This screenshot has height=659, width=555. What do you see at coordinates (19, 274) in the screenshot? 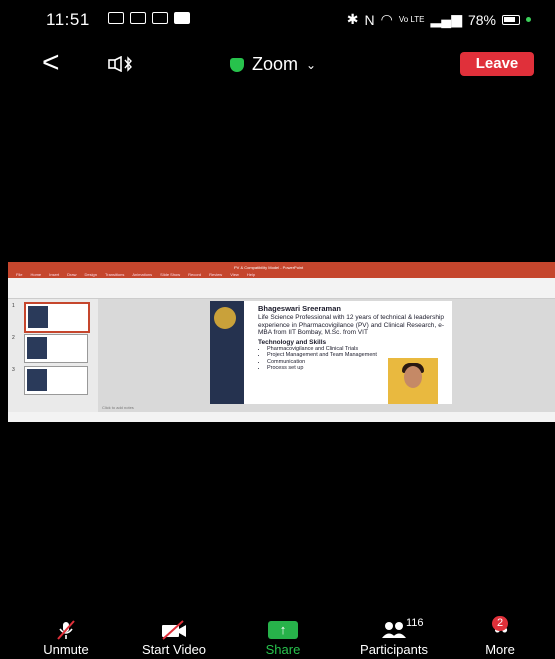
I see `ppt-tab: File` at bounding box center [19, 274].